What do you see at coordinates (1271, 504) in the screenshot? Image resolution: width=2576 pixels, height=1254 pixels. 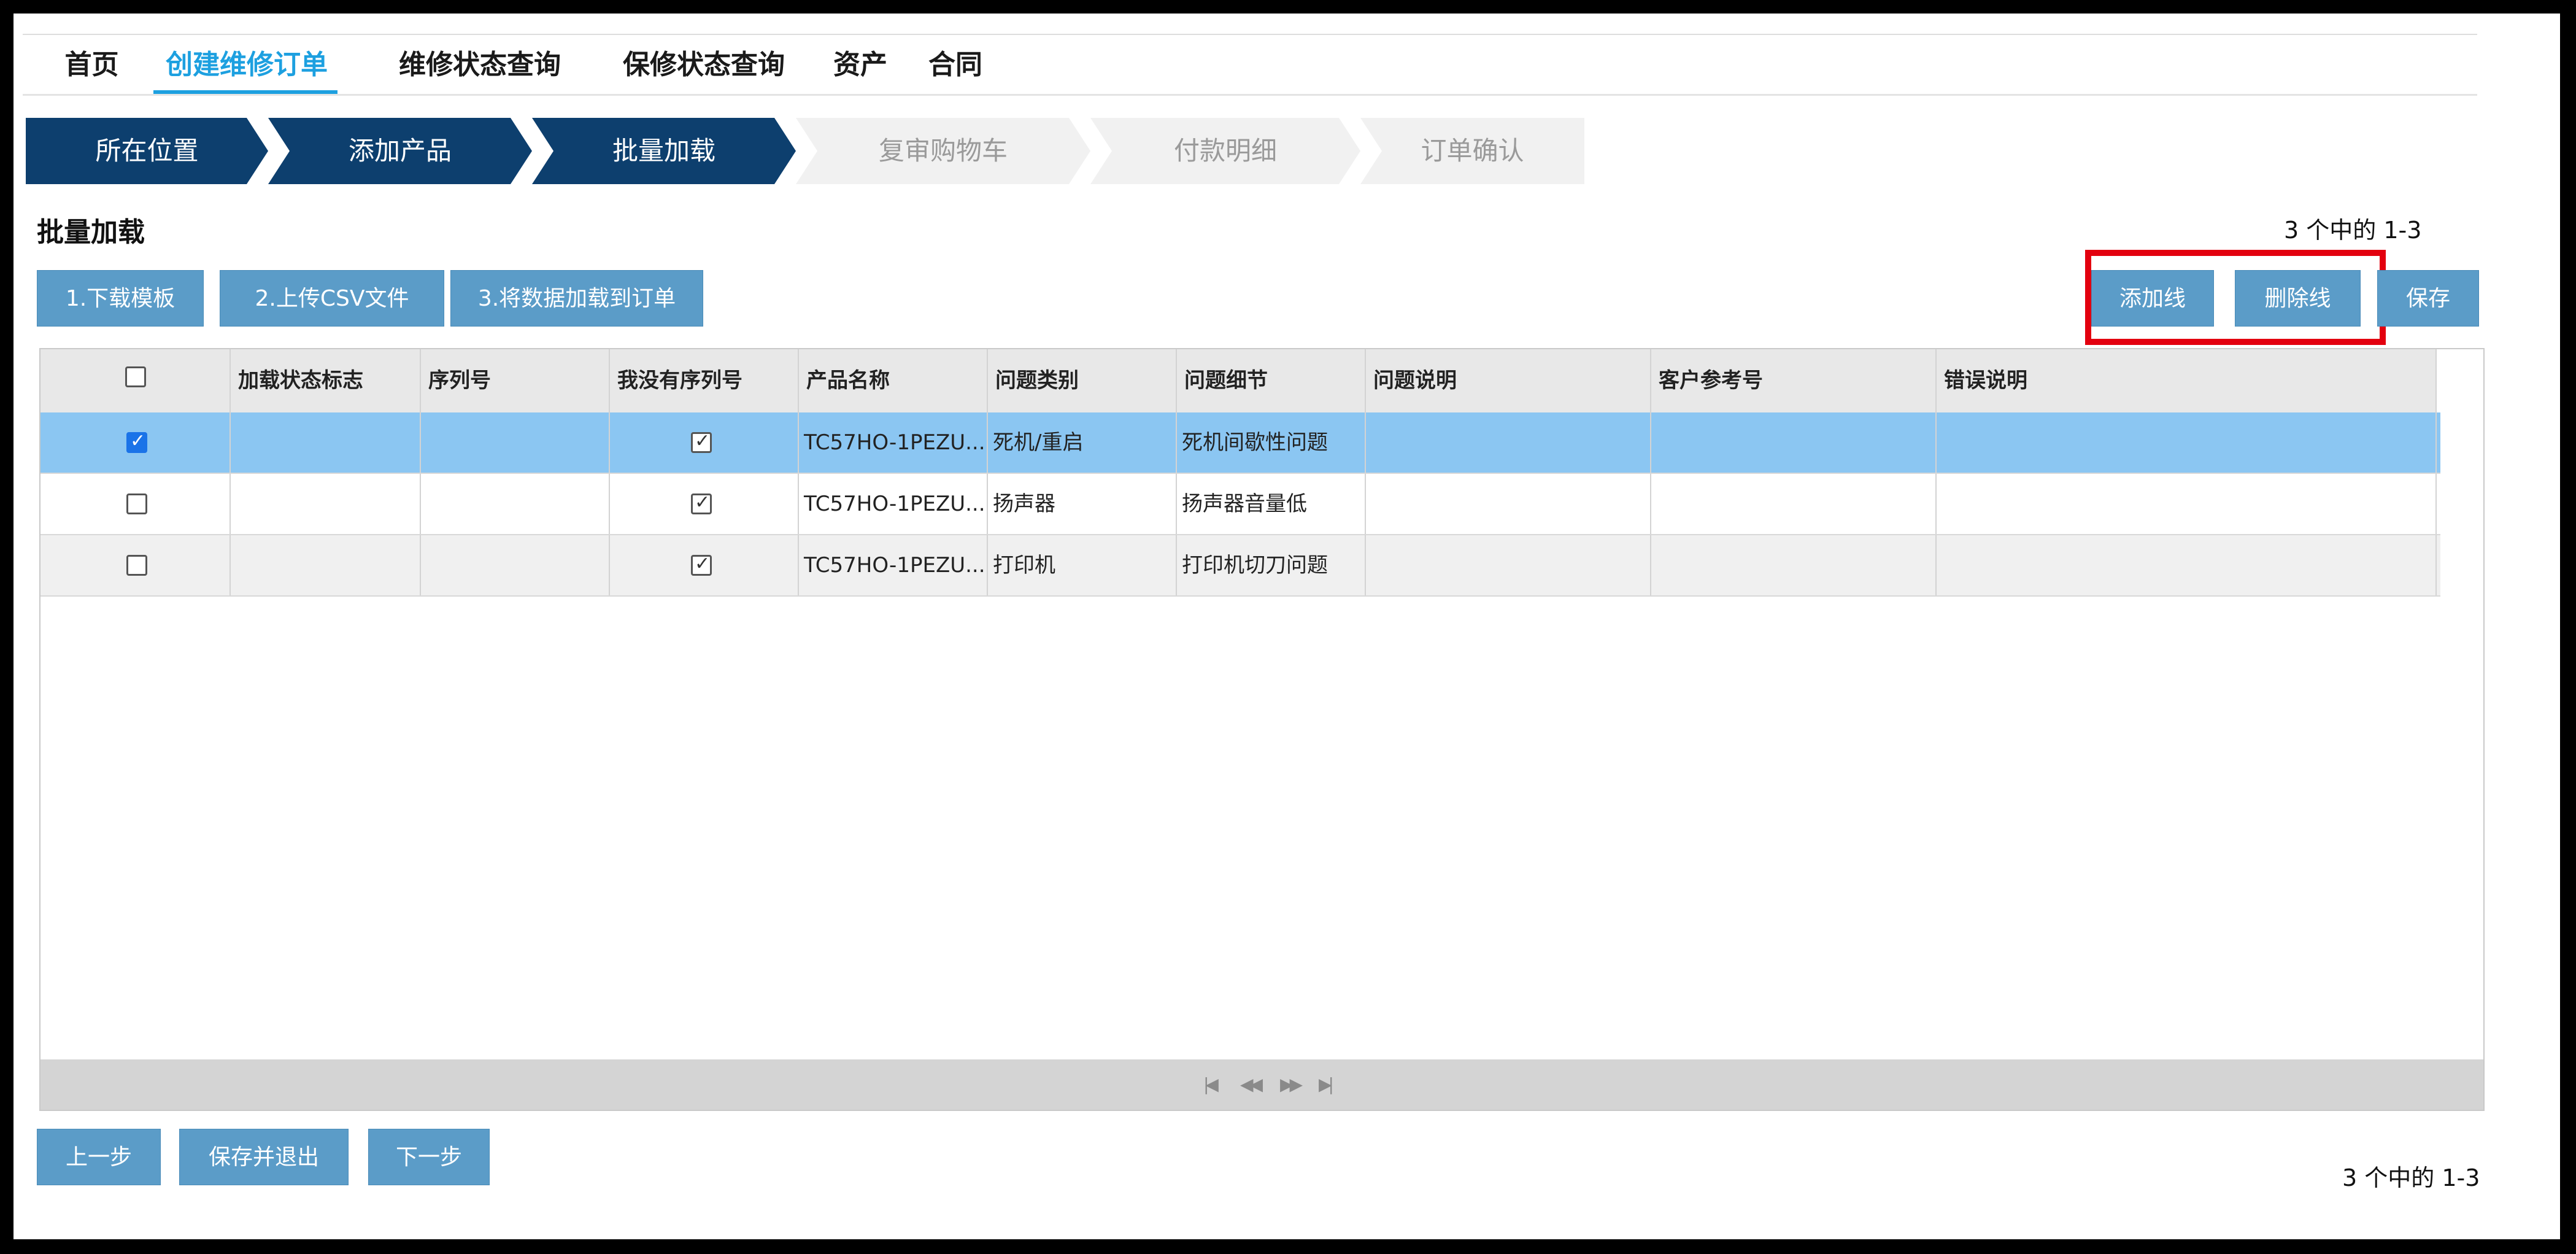 I see `cell-problem-detail: 扬声器音量低` at bounding box center [1271, 504].